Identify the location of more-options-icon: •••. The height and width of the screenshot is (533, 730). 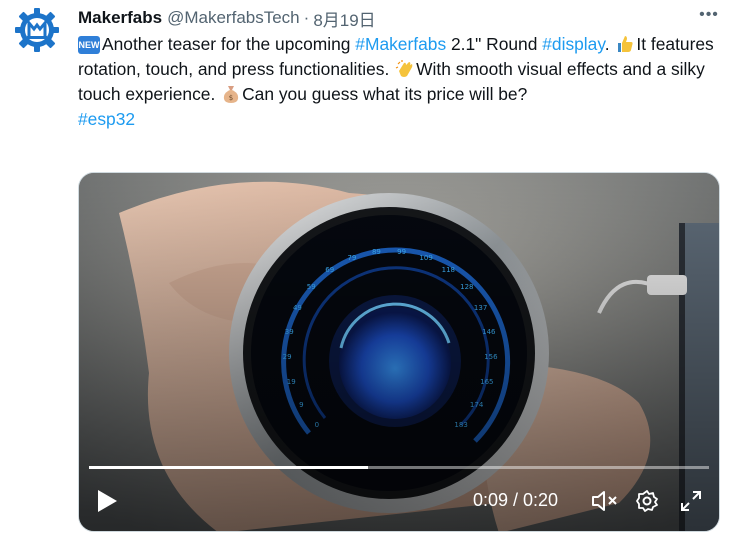
(709, 15).